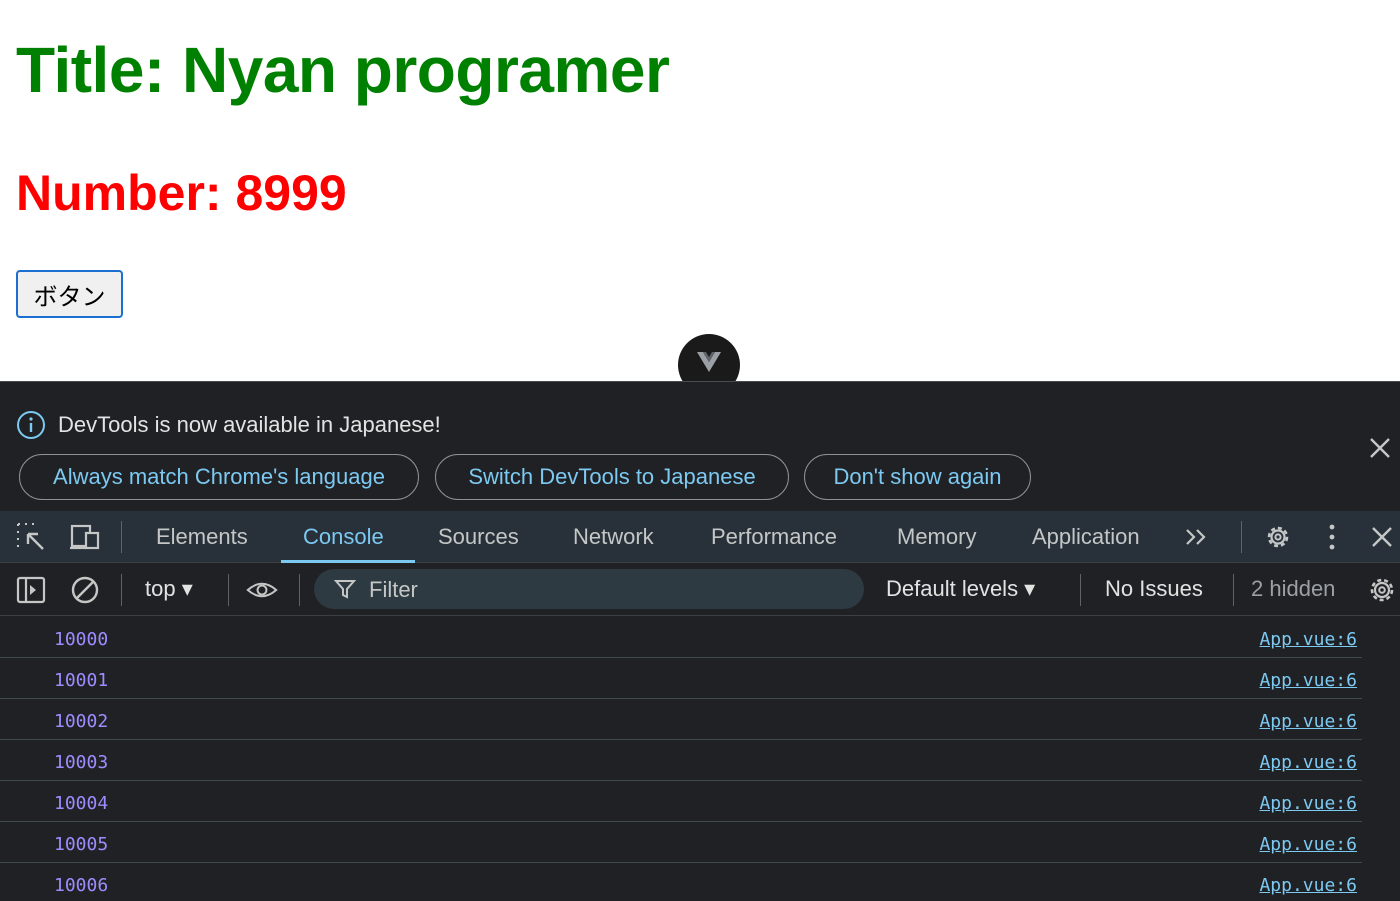 This screenshot has width=1400, height=901. Describe the element at coordinates (612, 477) in the screenshot. I see `switch-to-japanese-button: Switch DevTools to Japanese` at that location.